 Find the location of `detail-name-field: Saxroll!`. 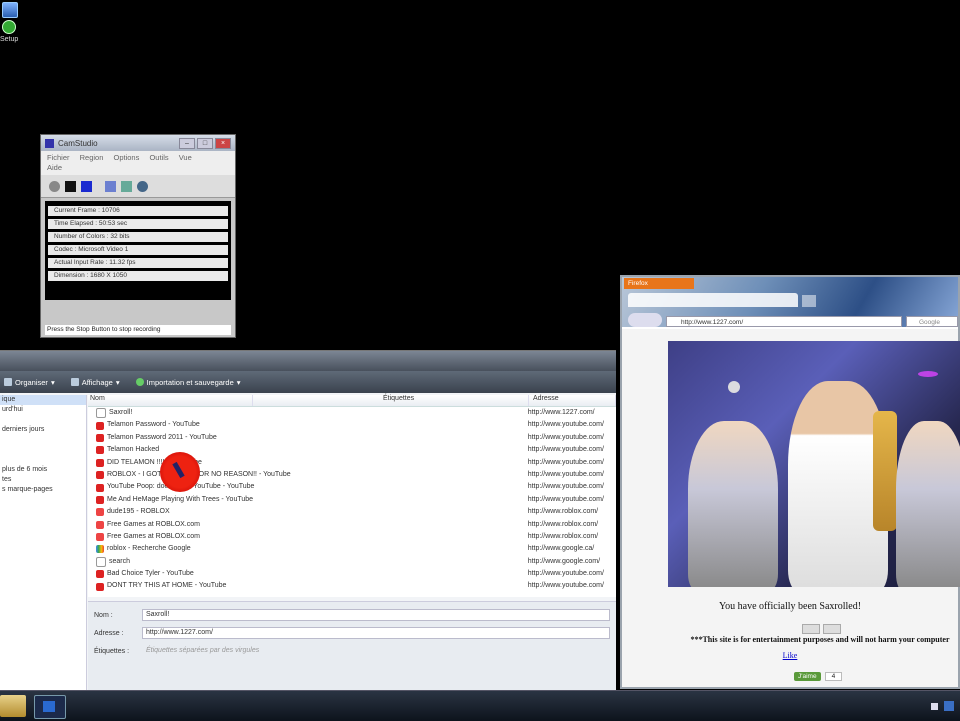

detail-name-field: Saxroll! is located at coordinates (376, 615).